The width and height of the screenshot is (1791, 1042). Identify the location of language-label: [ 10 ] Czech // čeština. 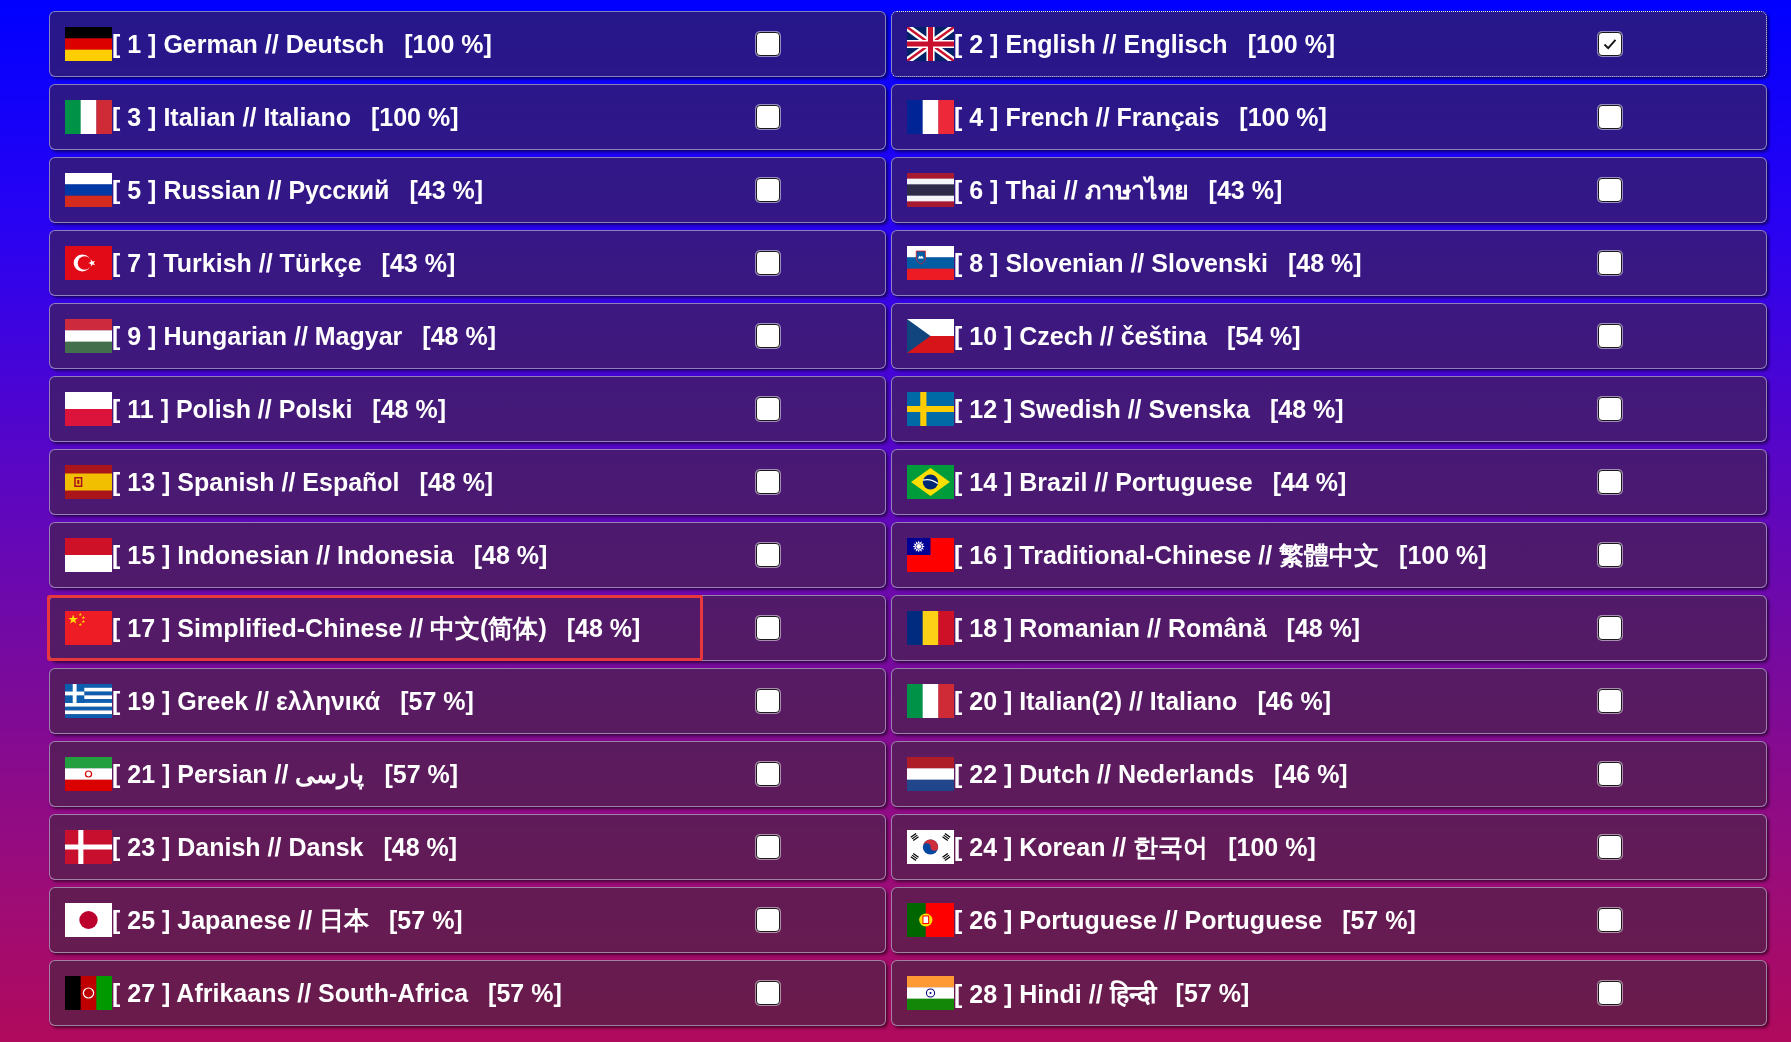
(1080, 336).